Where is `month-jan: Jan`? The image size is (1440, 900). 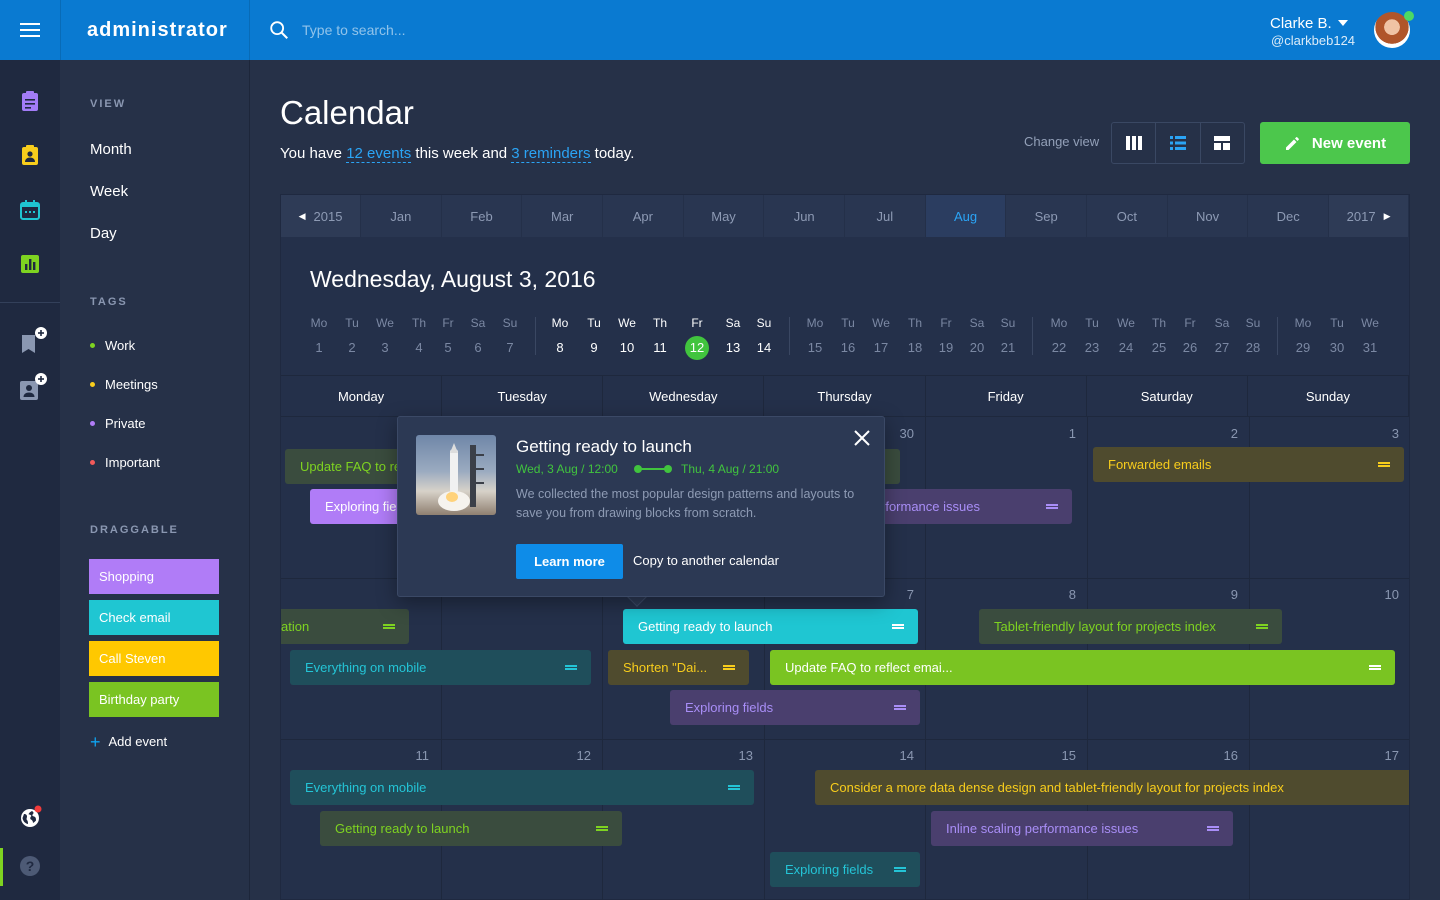 month-jan: Jan is located at coordinates (401, 216).